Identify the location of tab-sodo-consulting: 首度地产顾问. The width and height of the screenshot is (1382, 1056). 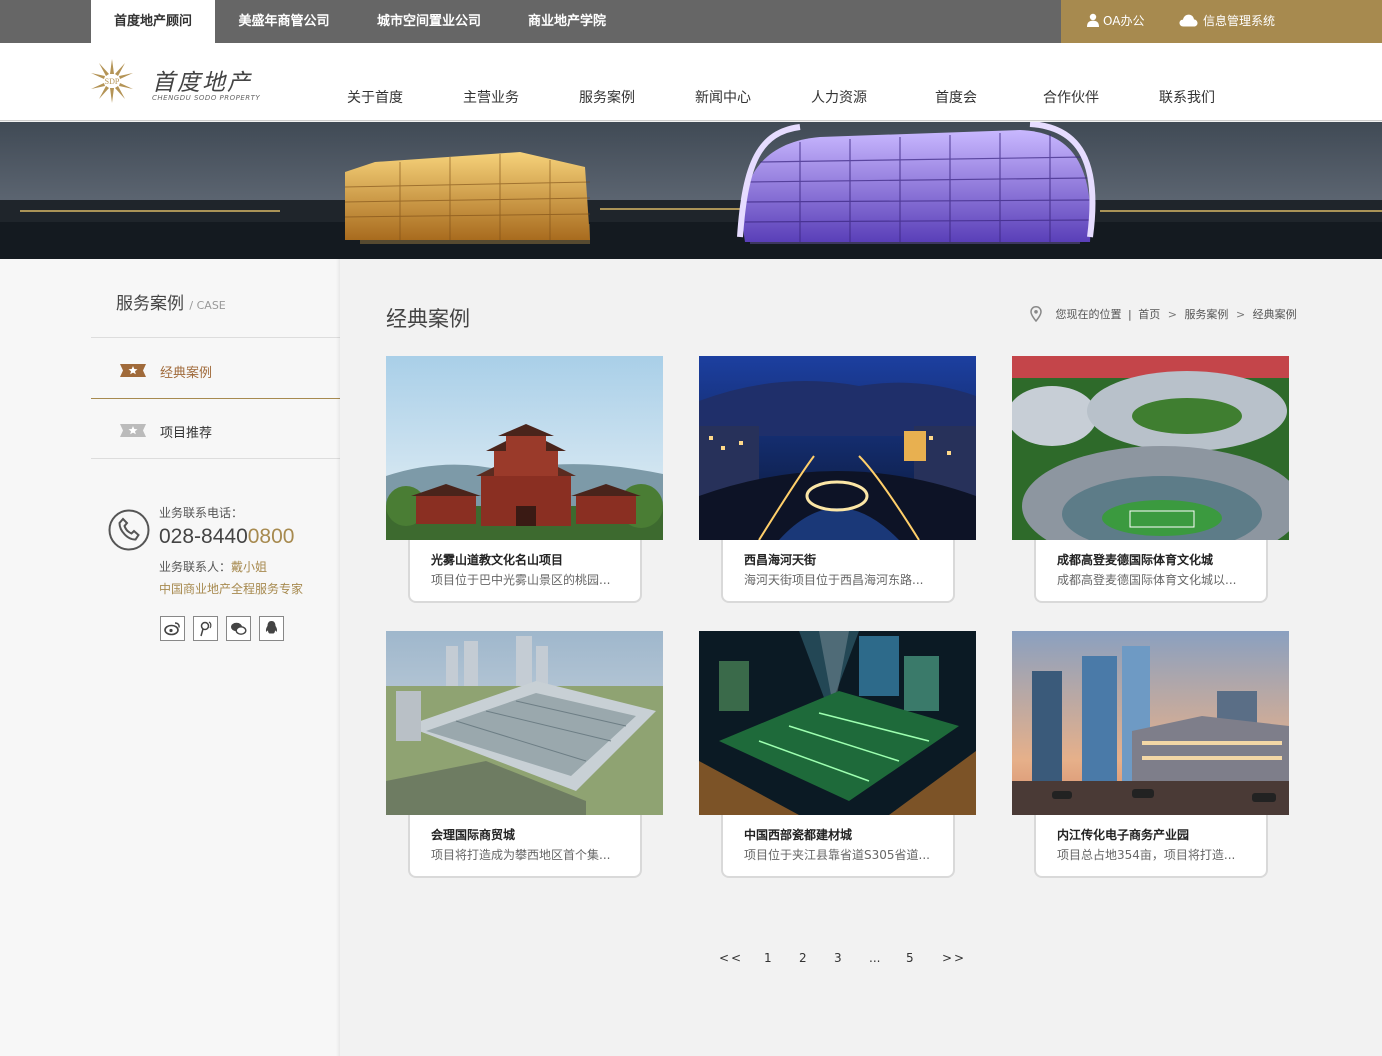
(153, 21).